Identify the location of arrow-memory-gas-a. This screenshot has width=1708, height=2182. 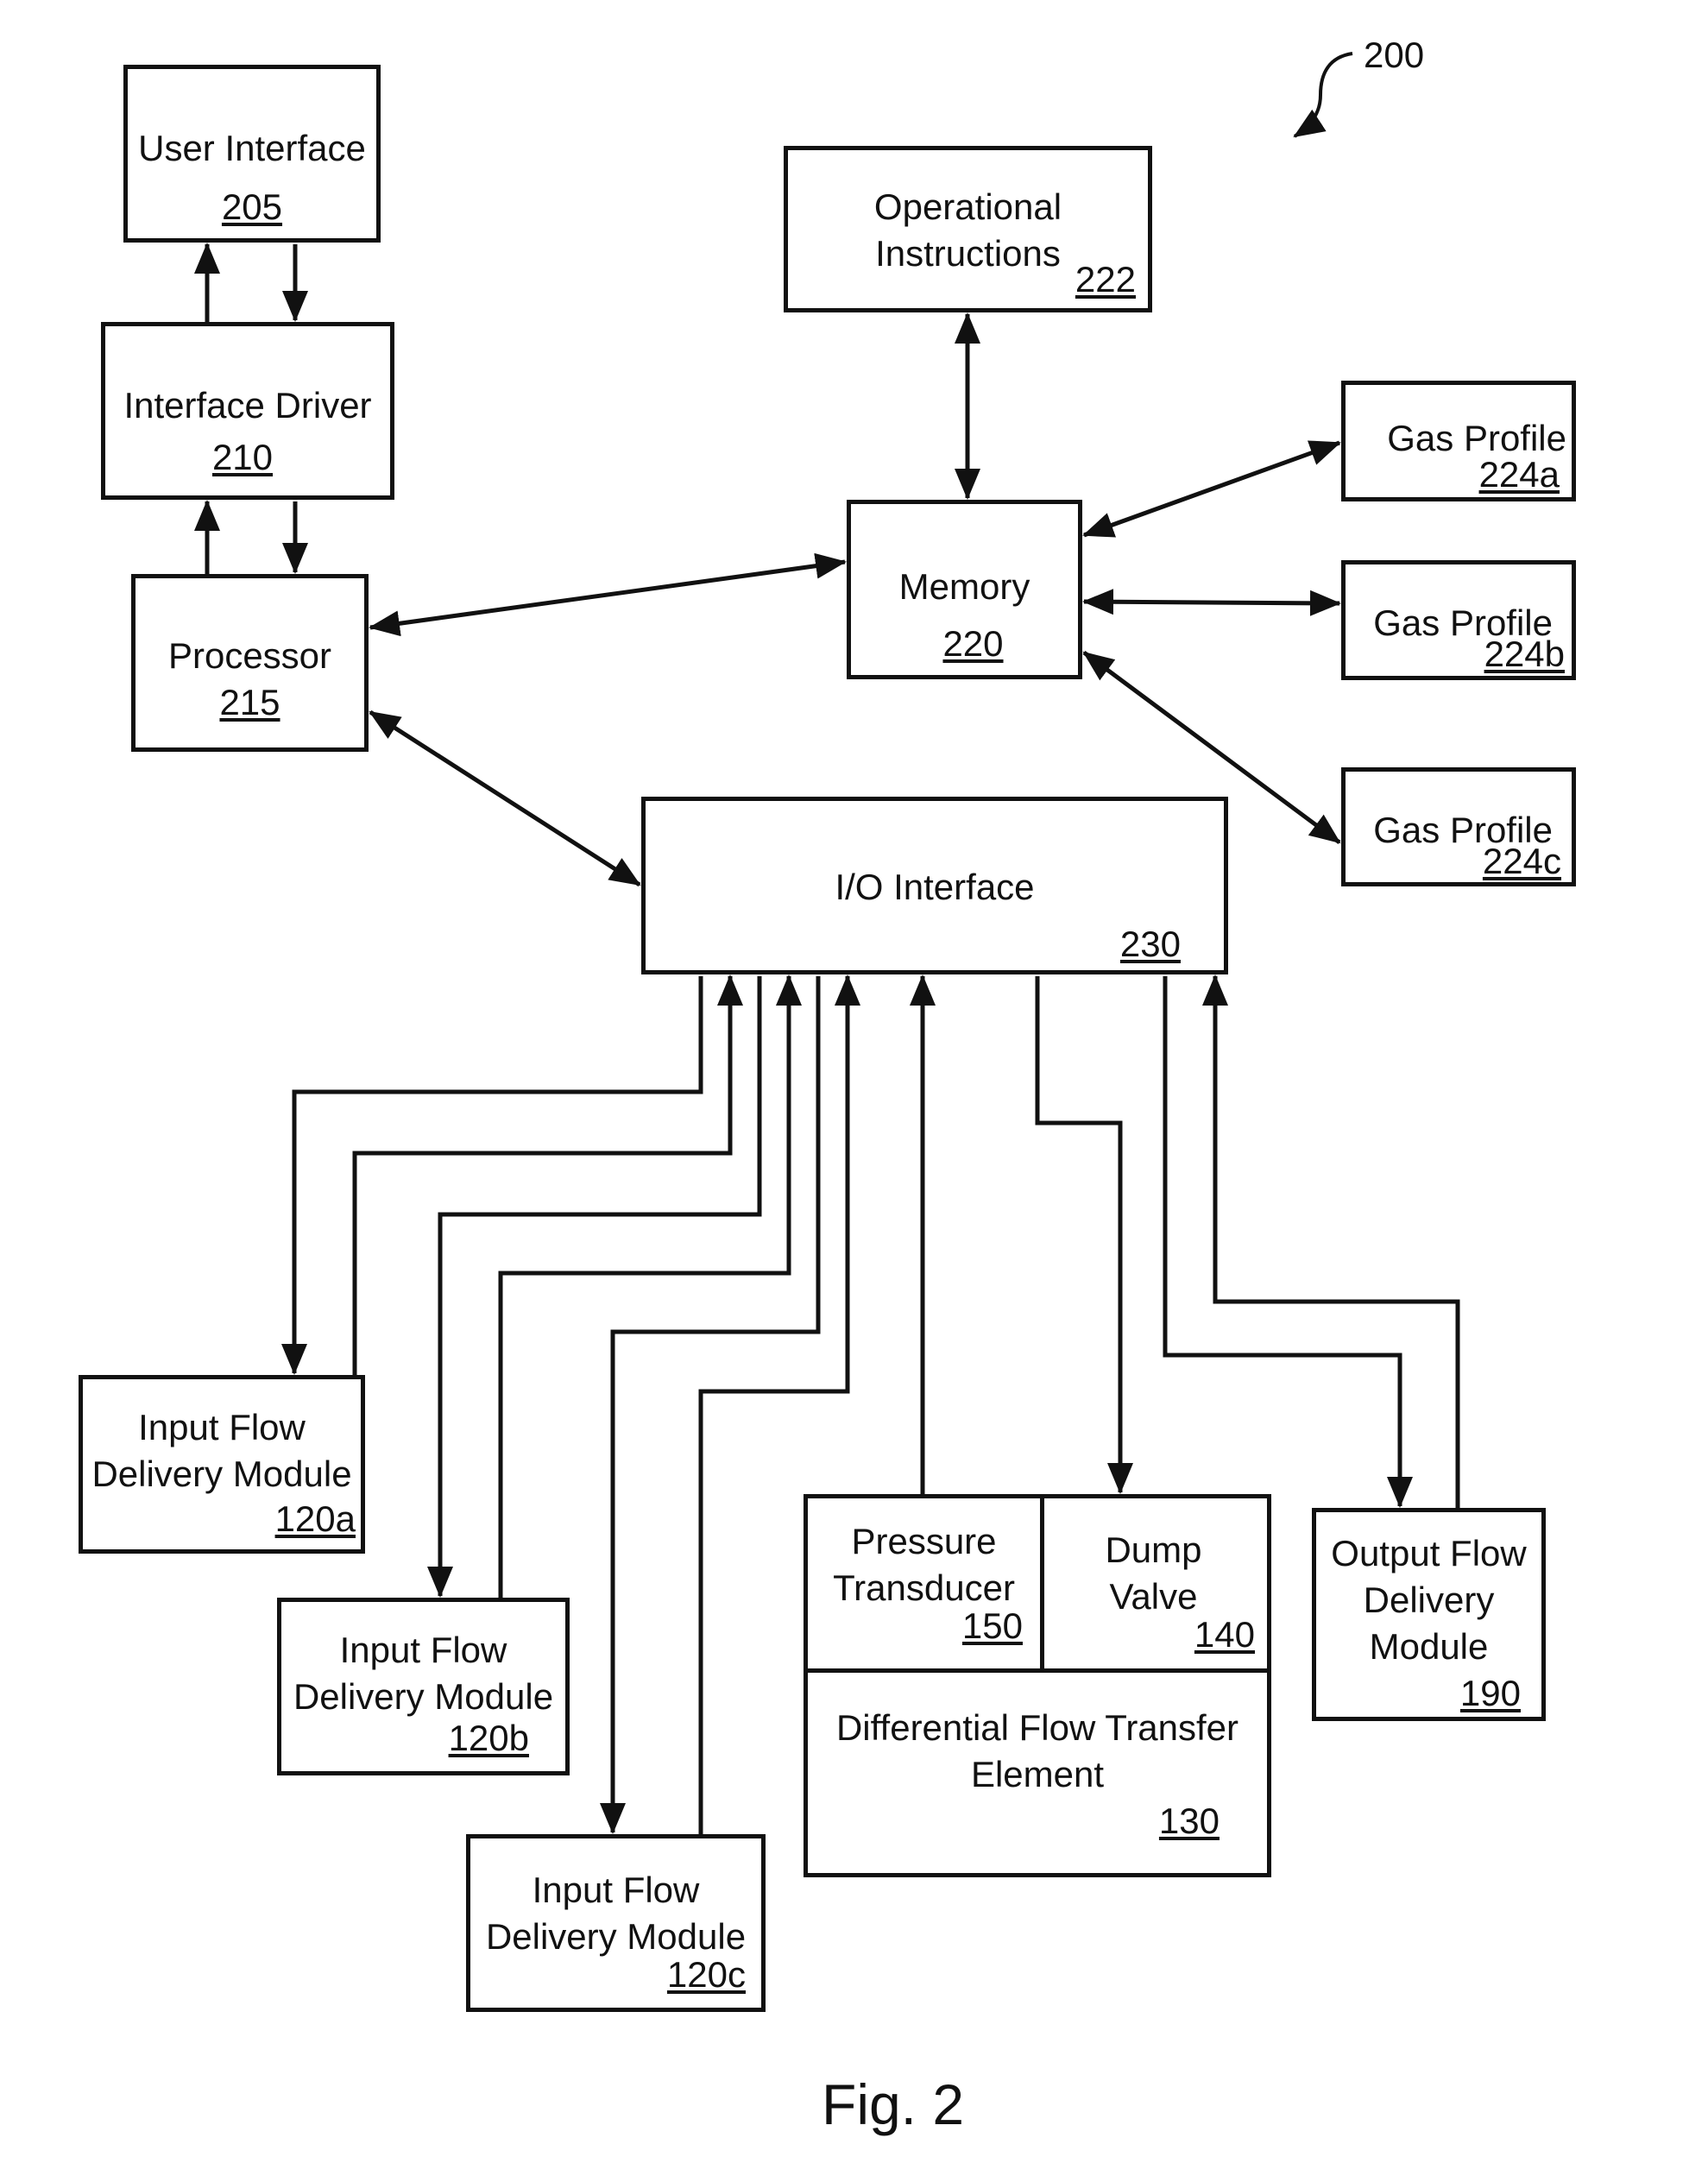
(1211, 489).